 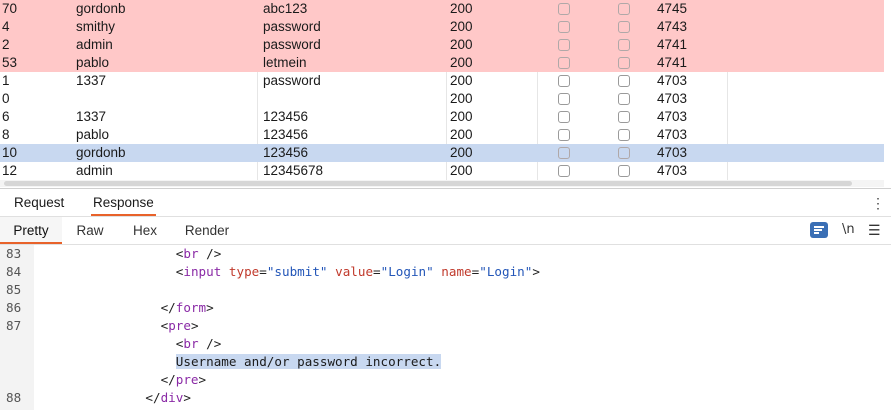 I want to click on table-row: 2 admin password 200 4741, so click(x=442, y=45).